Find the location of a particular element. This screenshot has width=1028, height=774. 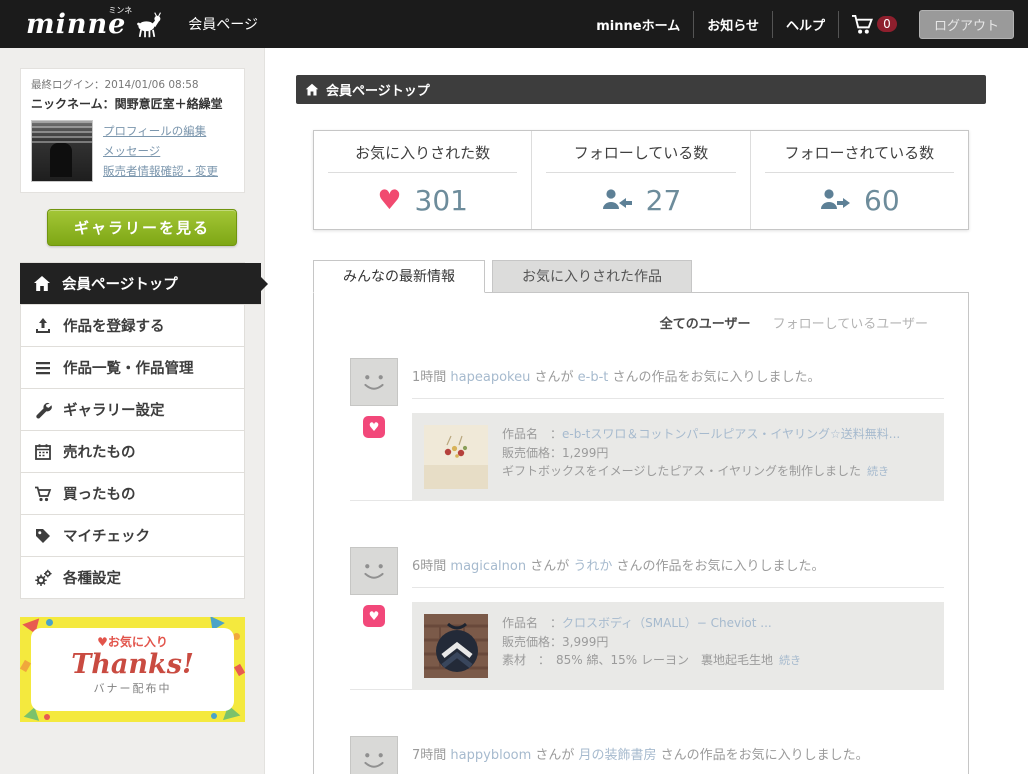

sidebar-item-my-check: マイチェック is located at coordinates (132, 536).